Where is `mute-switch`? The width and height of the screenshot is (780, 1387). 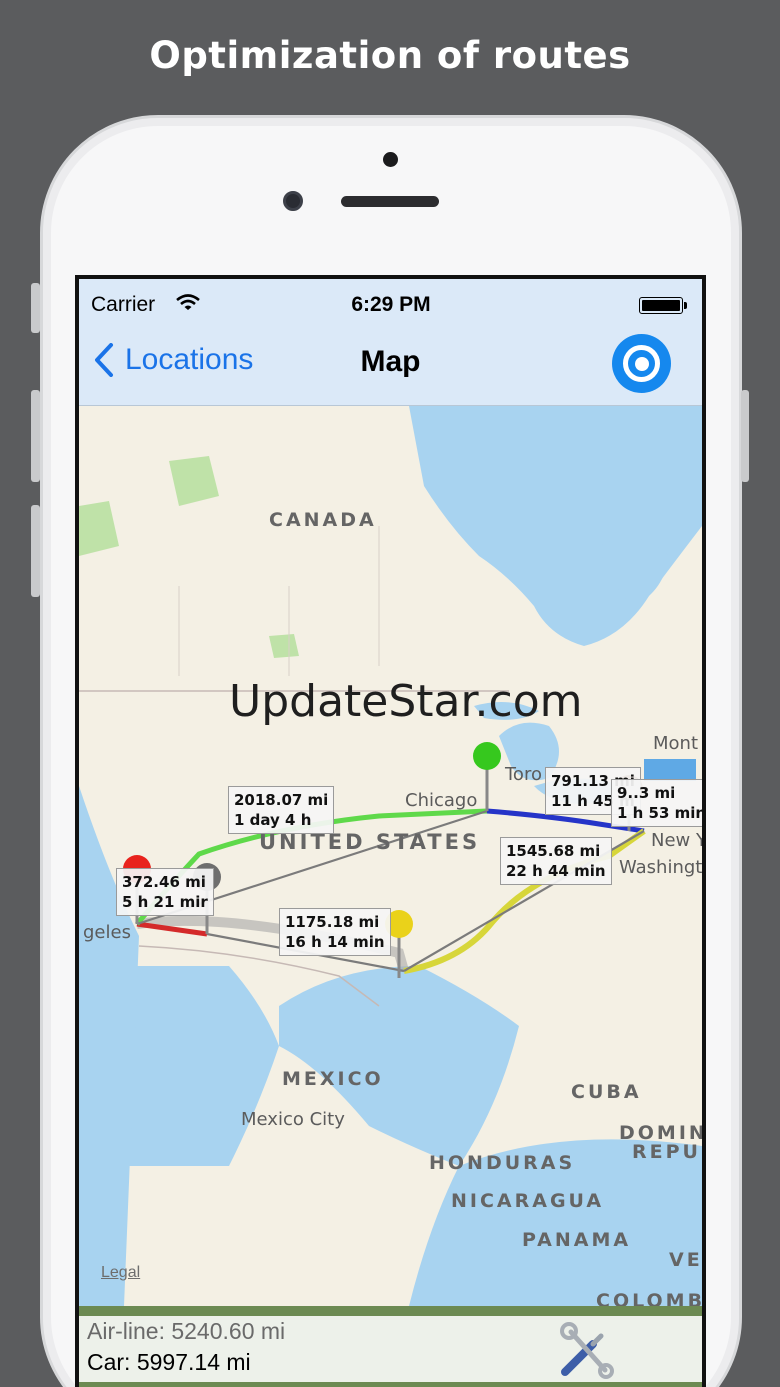 mute-switch is located at coordinates (35, 308).